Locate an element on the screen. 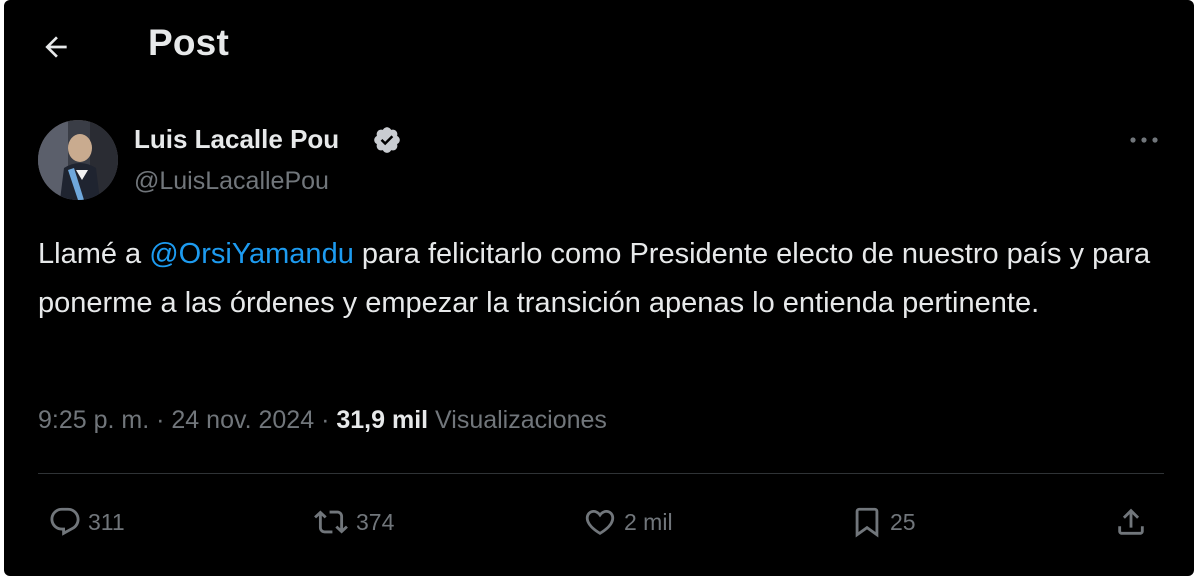 This screenshot has height=581, width=1200. share-icon is located at coordinates (1131, 521).